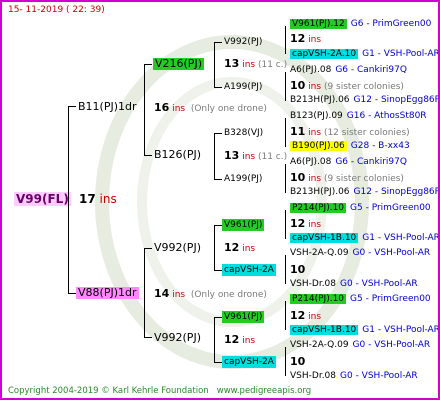  I want to click on node-b126: B126(PJ), so click(177, 155).